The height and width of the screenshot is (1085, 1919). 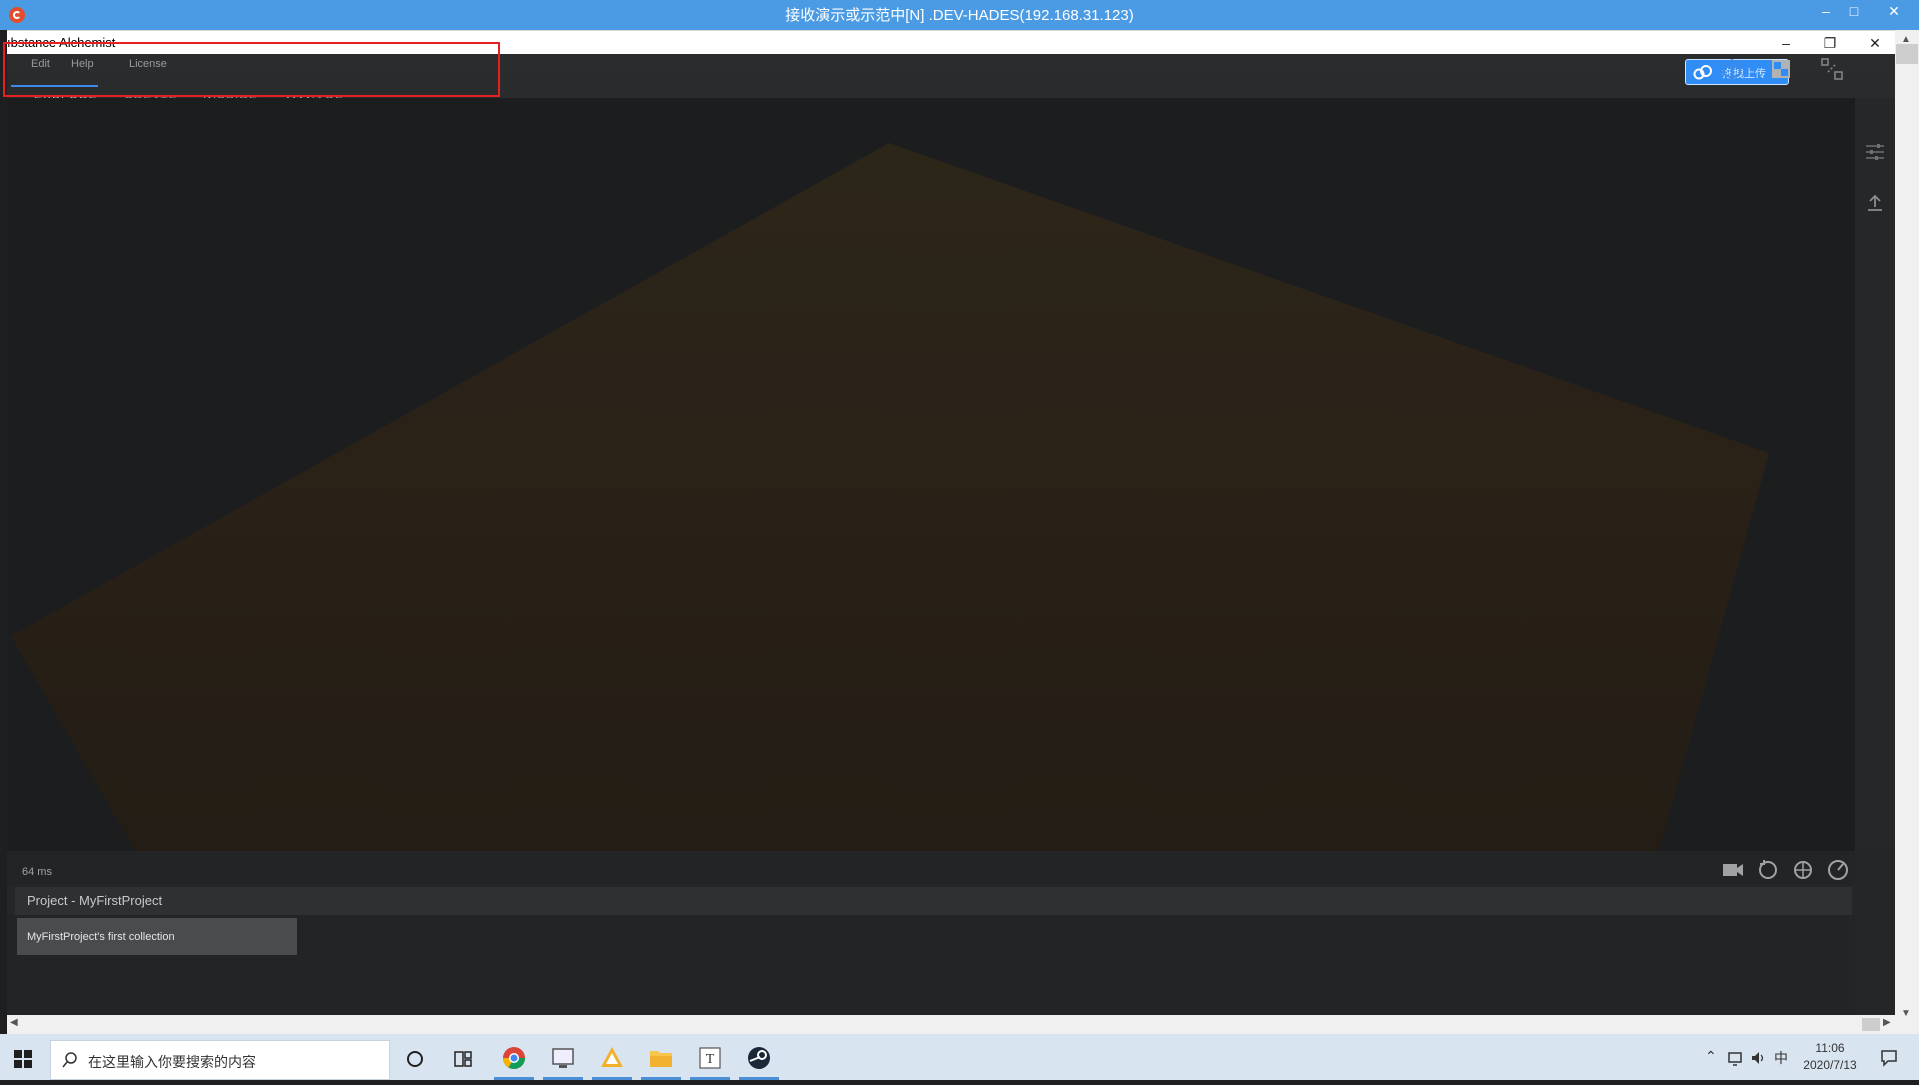 I want to click on viewport-status-bar, so click(x=931, y=868).